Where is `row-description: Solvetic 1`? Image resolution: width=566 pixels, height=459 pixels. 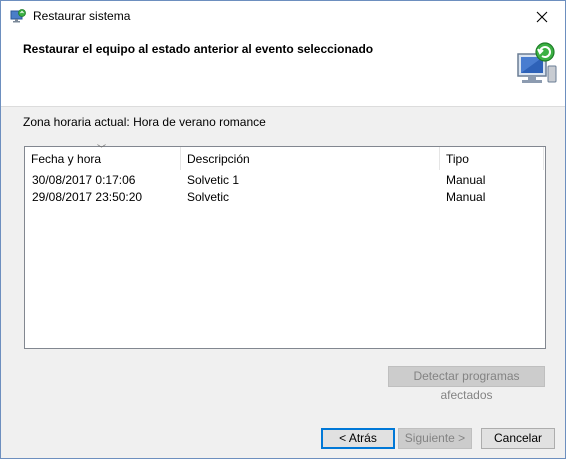
row-description: Solvetic 1 is located at coordinates (213, 180).